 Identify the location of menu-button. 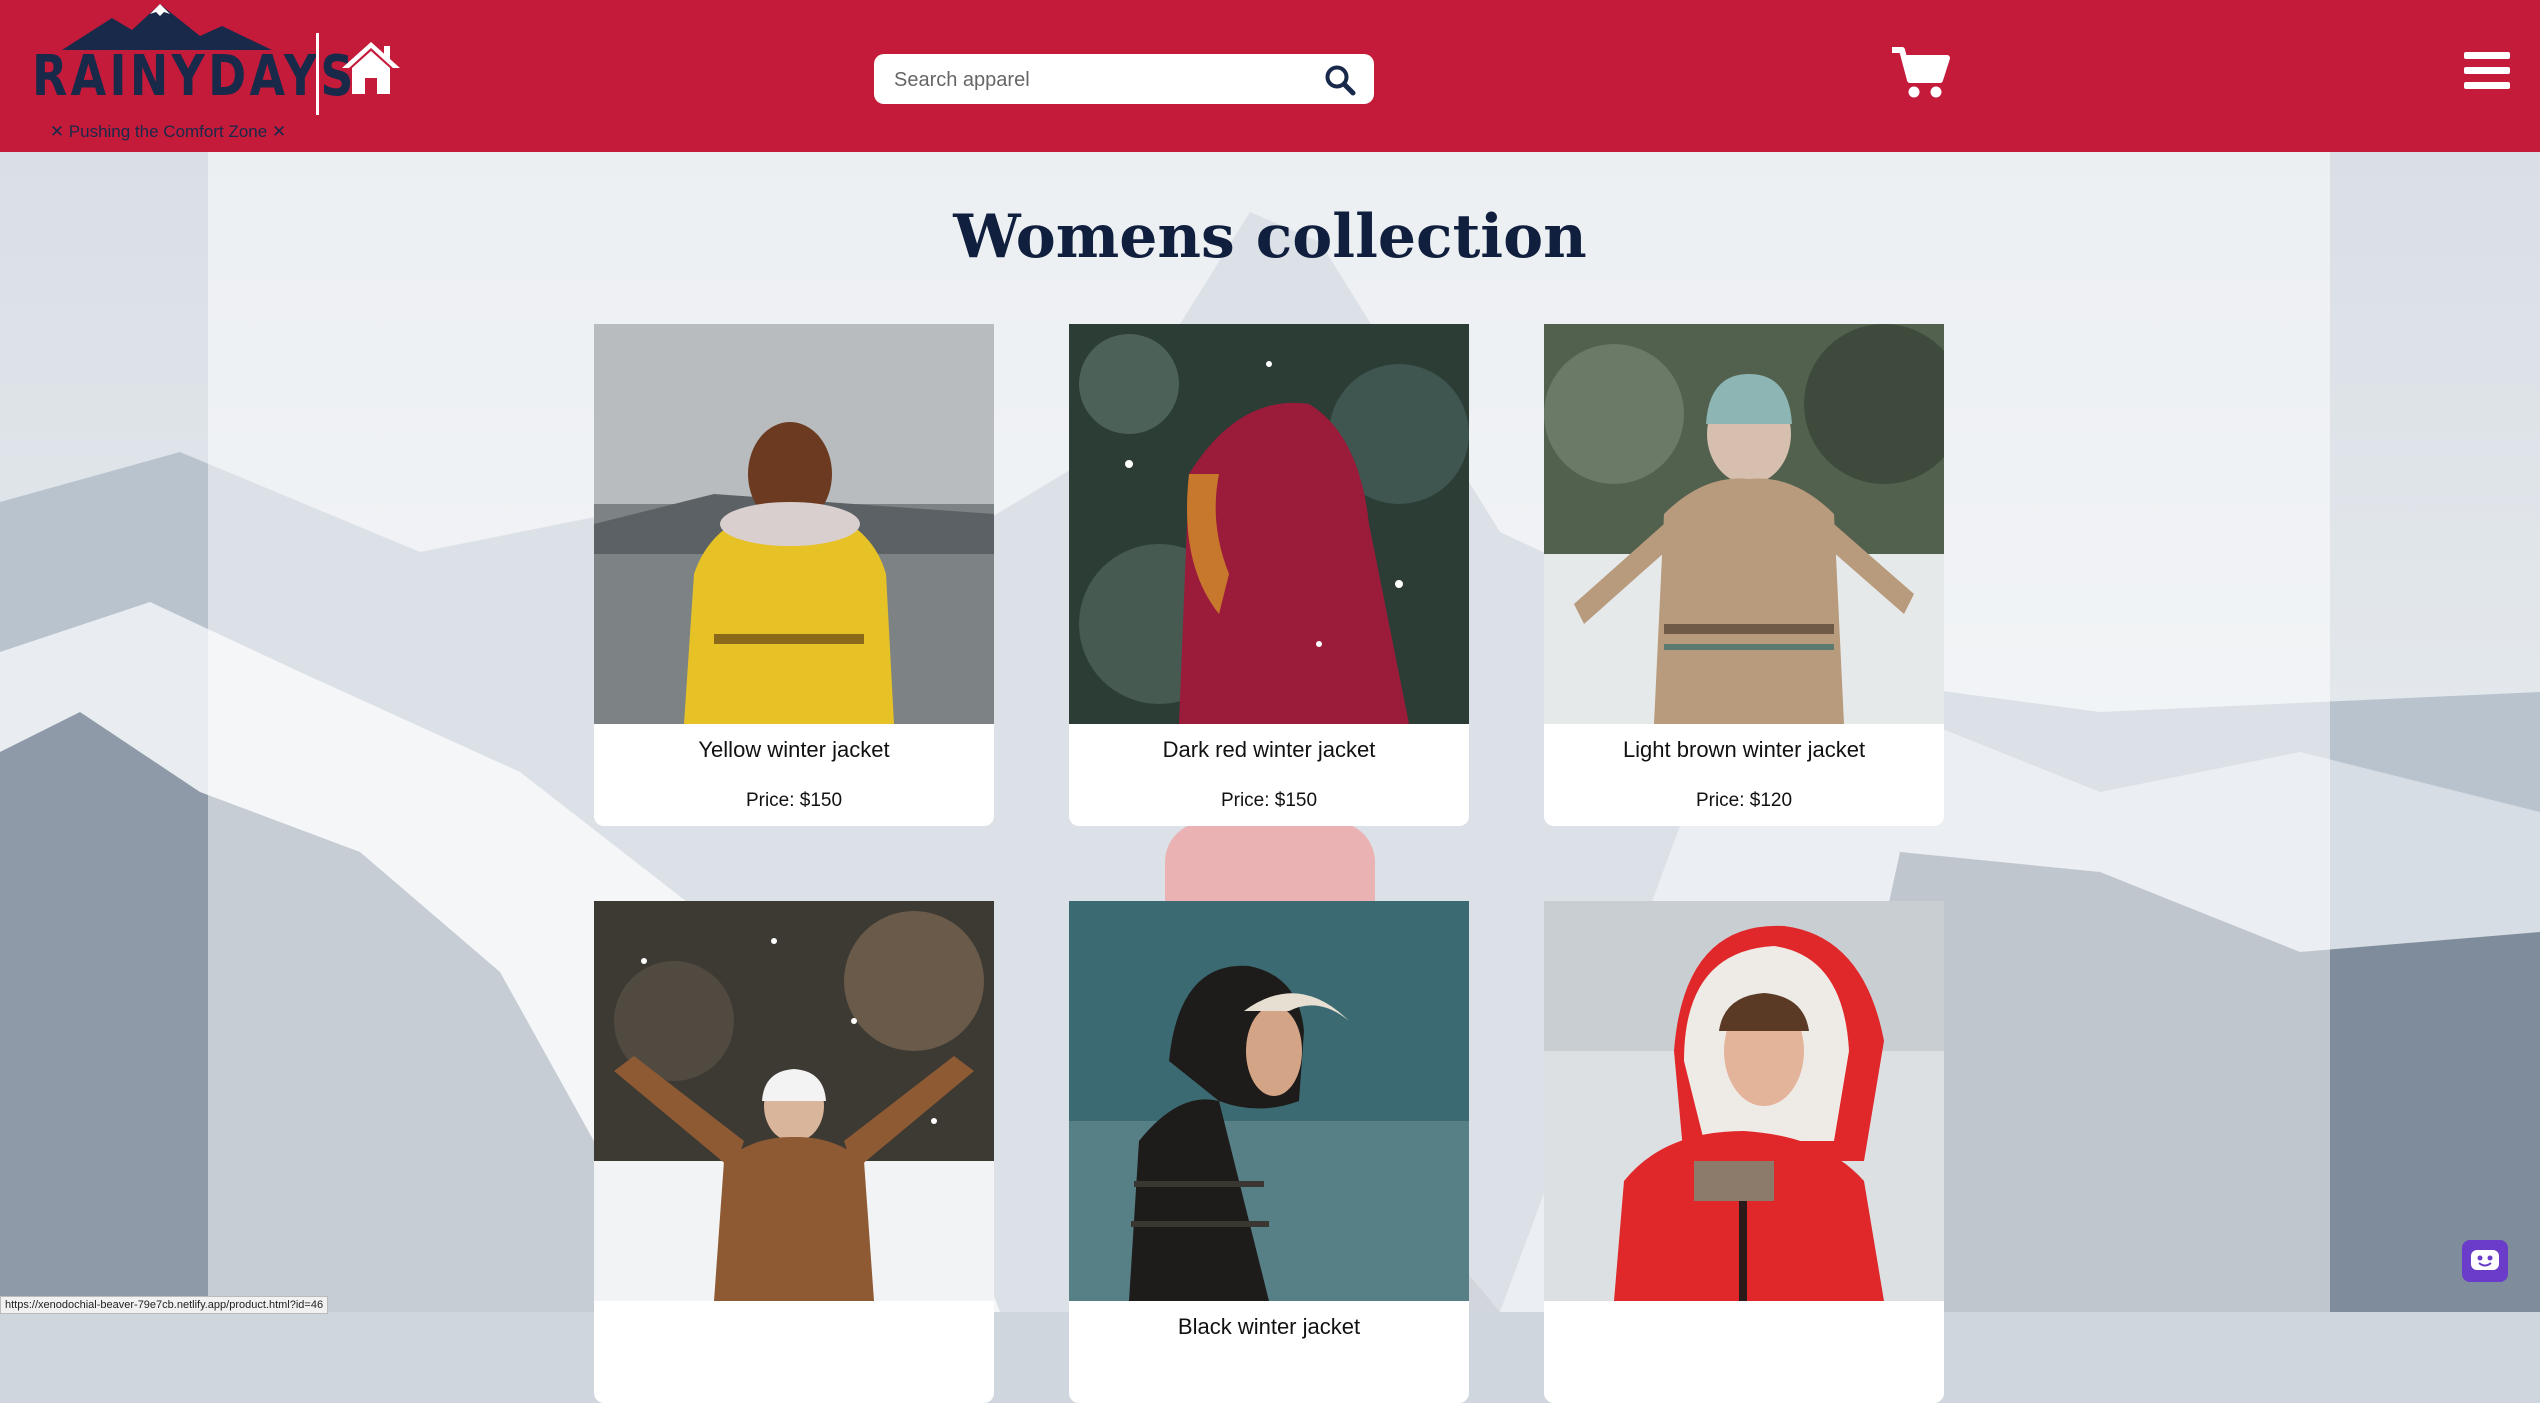
(2487, 74).